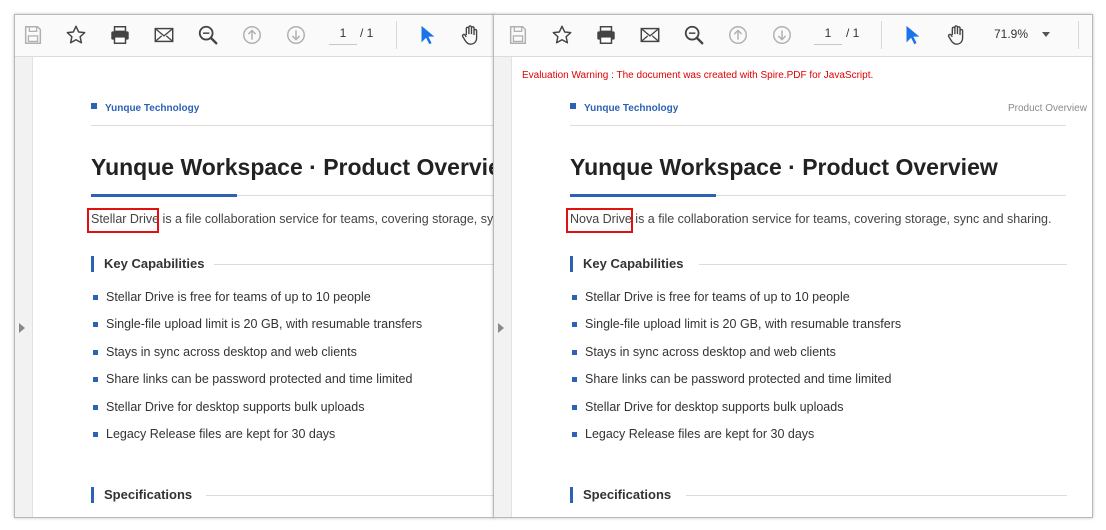  I want to click on viewer-toolbar: 1 / 1 71.9%, so click(793, 36).